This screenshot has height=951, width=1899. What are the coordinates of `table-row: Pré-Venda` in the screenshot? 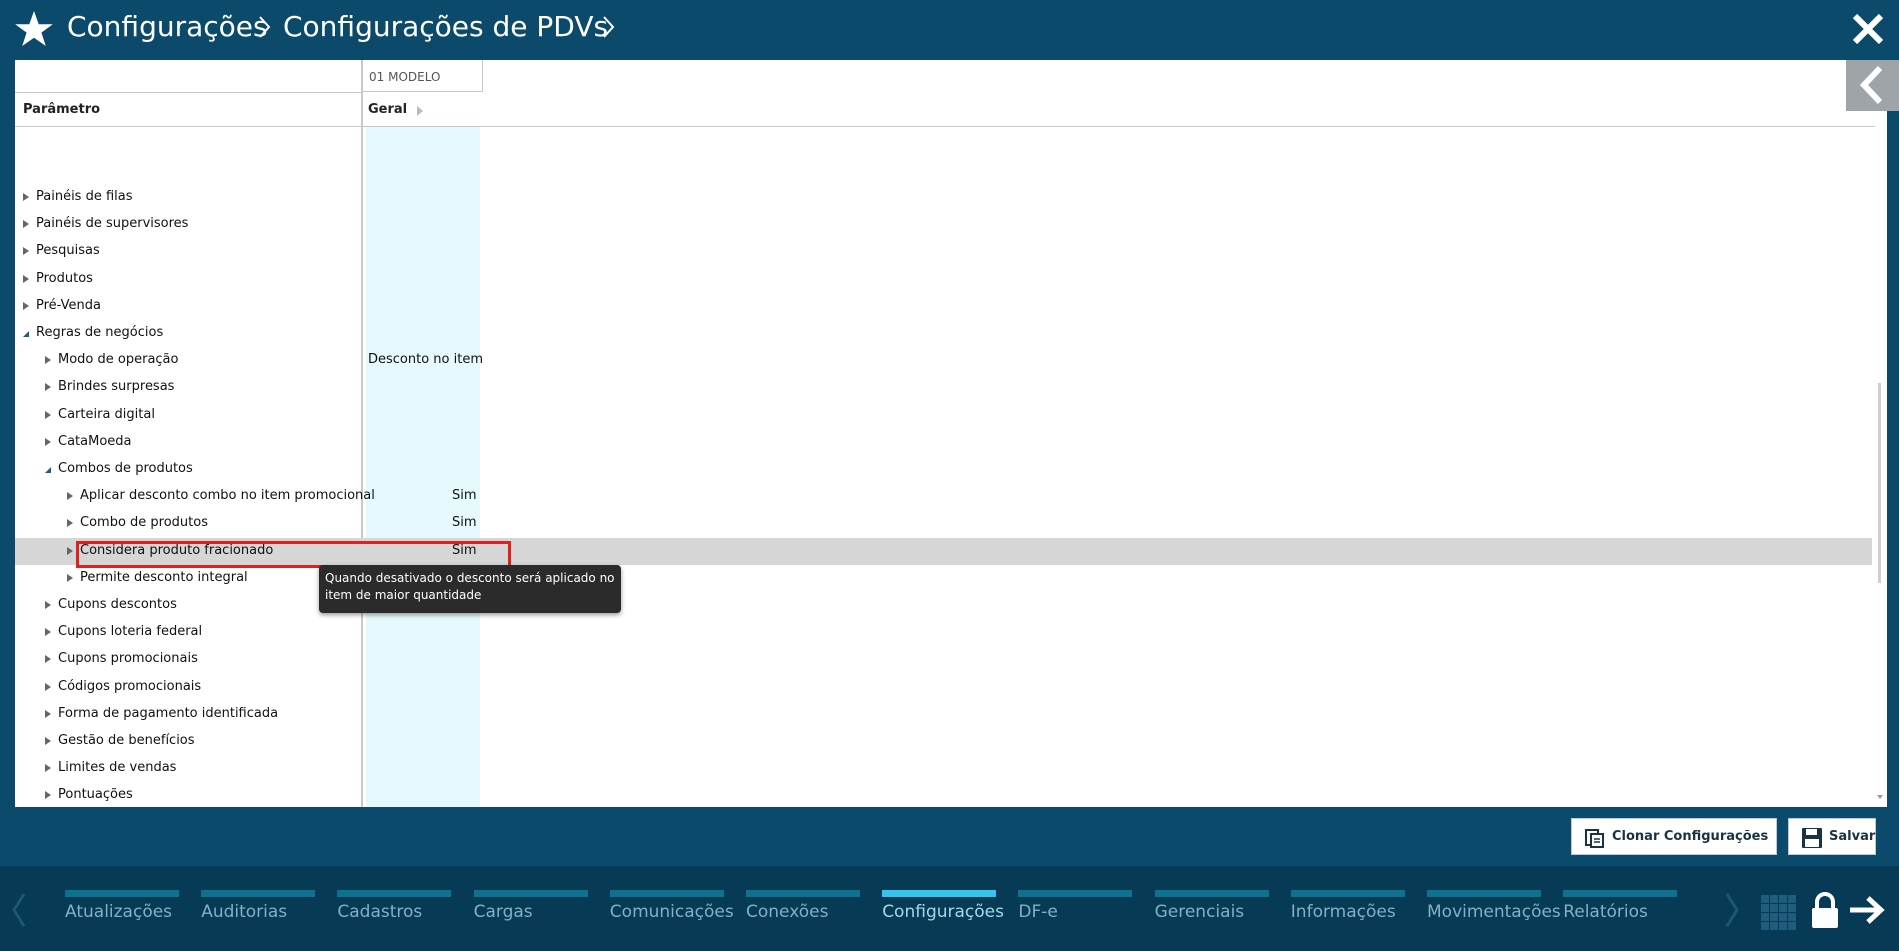 It's located at (943, 306).